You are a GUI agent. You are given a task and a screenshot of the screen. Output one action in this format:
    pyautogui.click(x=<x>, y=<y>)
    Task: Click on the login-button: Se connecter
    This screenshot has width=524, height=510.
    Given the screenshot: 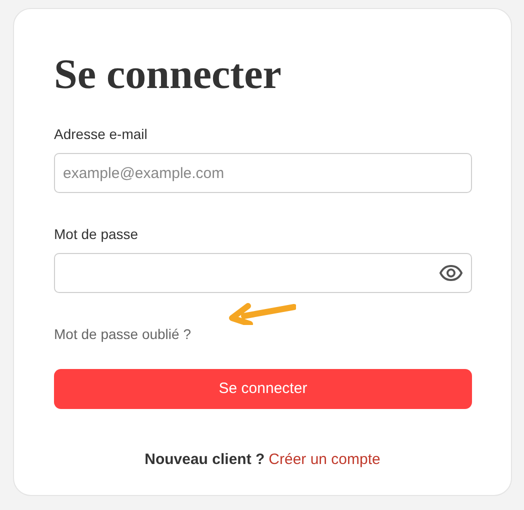 What is the action you would take?
    pyautogui.click(x=263, y=389)
    